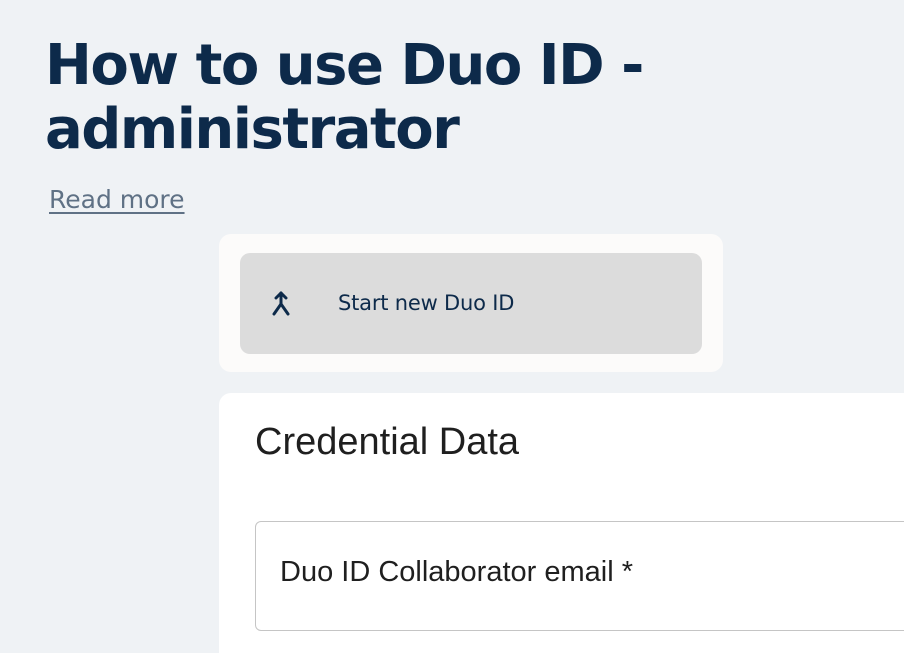 The height and width of the screenshot is (653, 904). Describe the element at coordinates (387, 442) in the screenshot. I see `section-title: Credential Data` at that location.